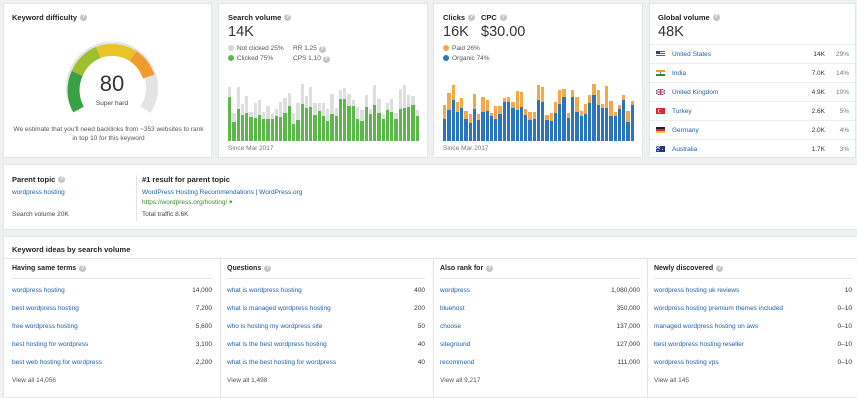 This screenshot has width=857, height=398. What do you see at coordinates (112, 380) in the screenshot?
I see `view-all-link: View all 14,056` at bounding box center [112, 380].